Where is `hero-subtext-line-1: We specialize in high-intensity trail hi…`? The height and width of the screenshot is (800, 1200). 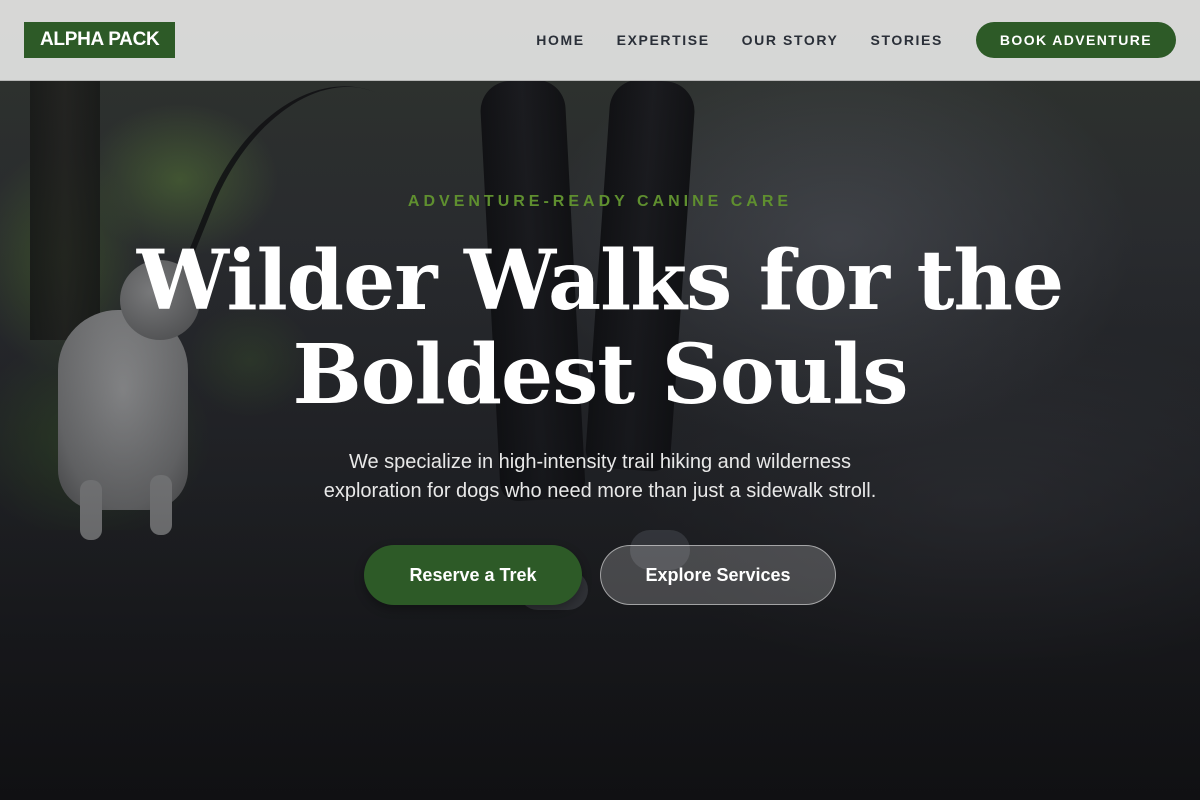
hero-subtext-line-1: We specialize in high-intensity trail hi… is located at coordinates (600, 462).